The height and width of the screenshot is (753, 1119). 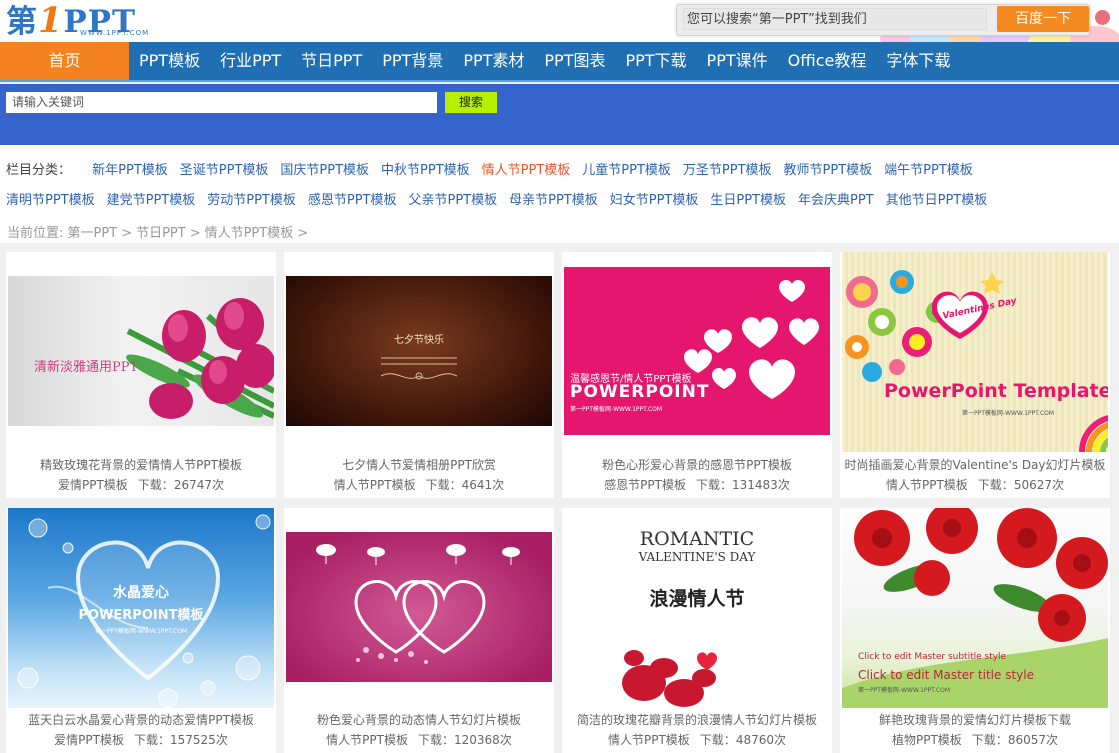 What do you see at coordinates (412, 61) in the screenshot?
I see `nav-item: PPT背景` at bounding box center [412, 61].